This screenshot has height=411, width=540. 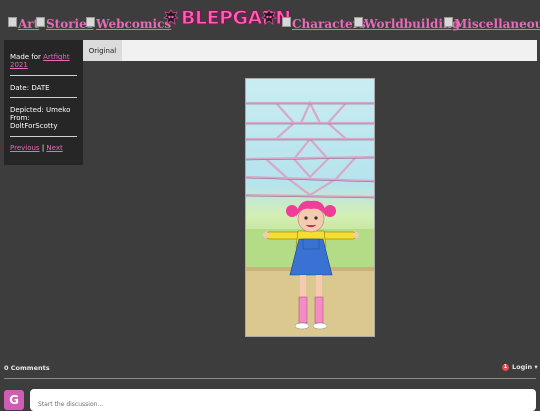 I want to click on nav-link-miscellaneous: Miscellaneous, so click(x=492, y=24).